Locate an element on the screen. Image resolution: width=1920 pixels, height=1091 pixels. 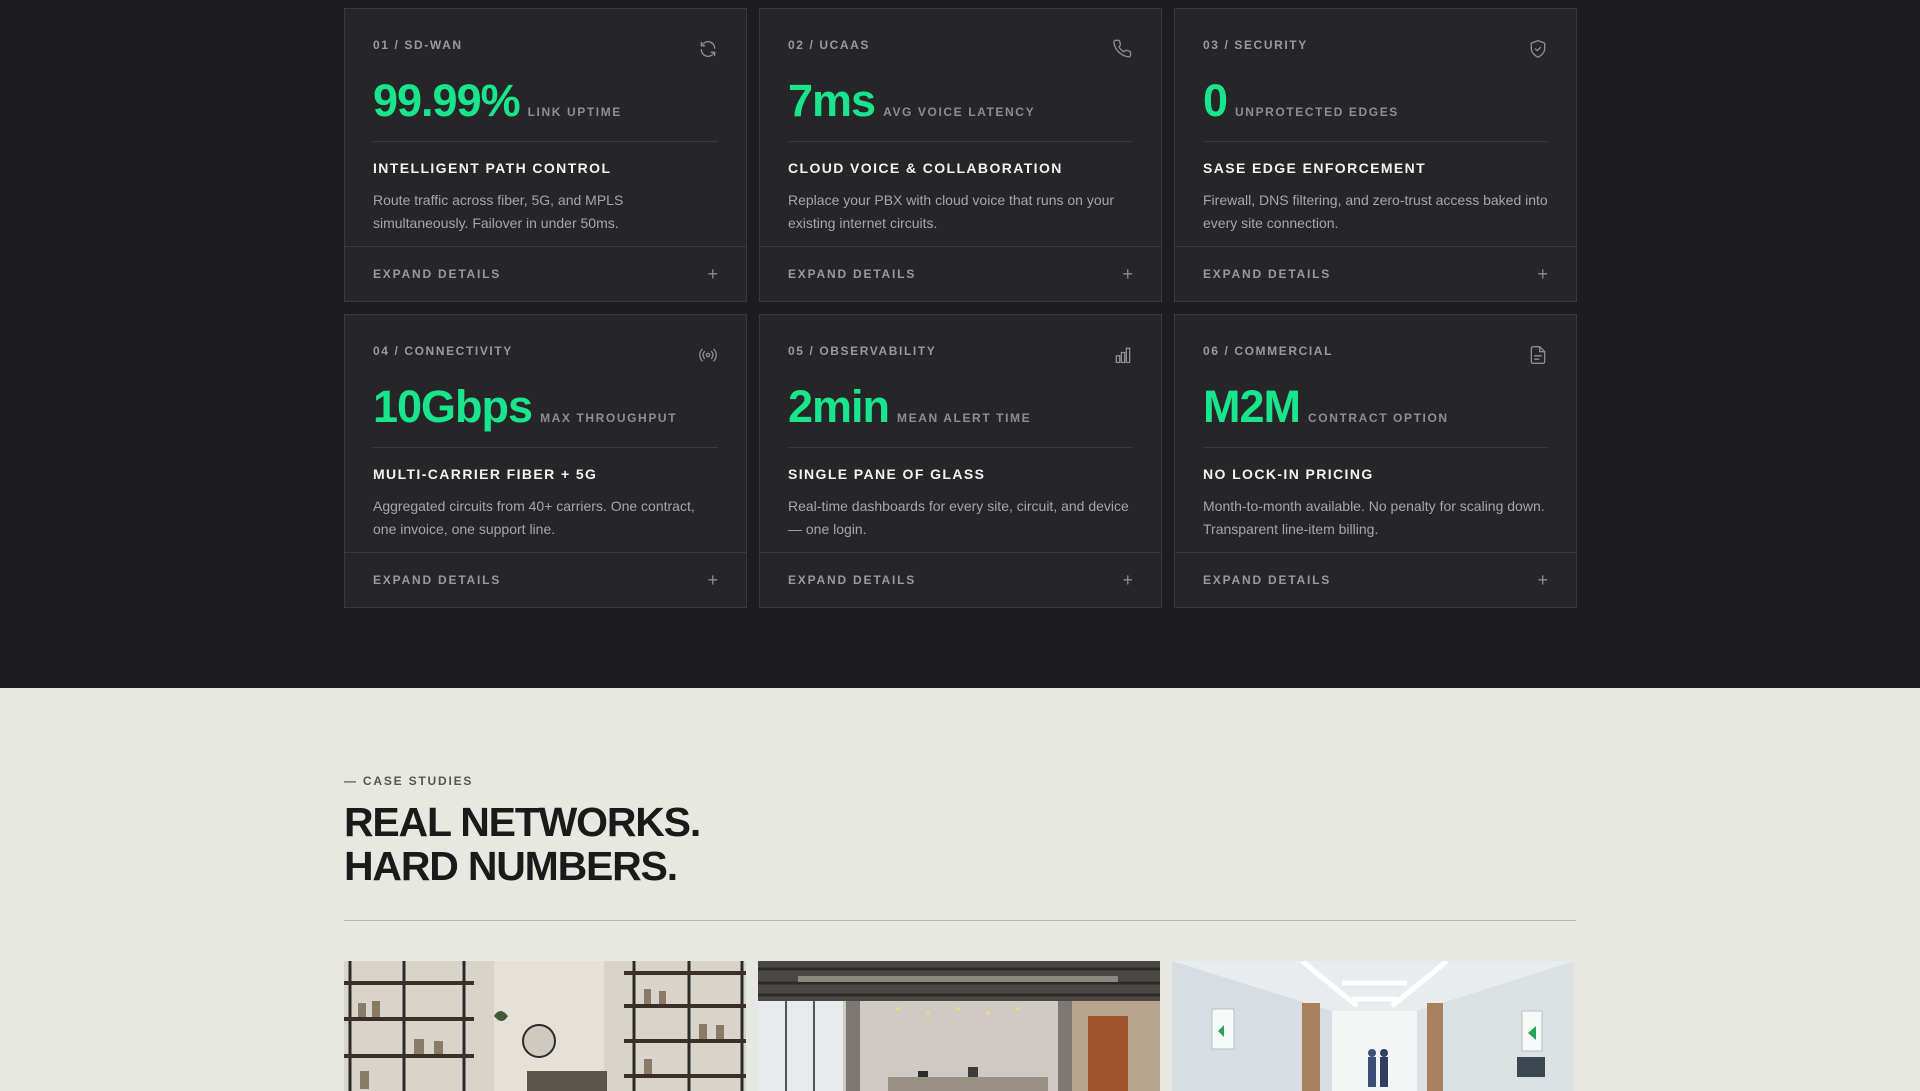
metric-row: 7ms AVG VOICE LATENCY is located at coordinates (960, 108).